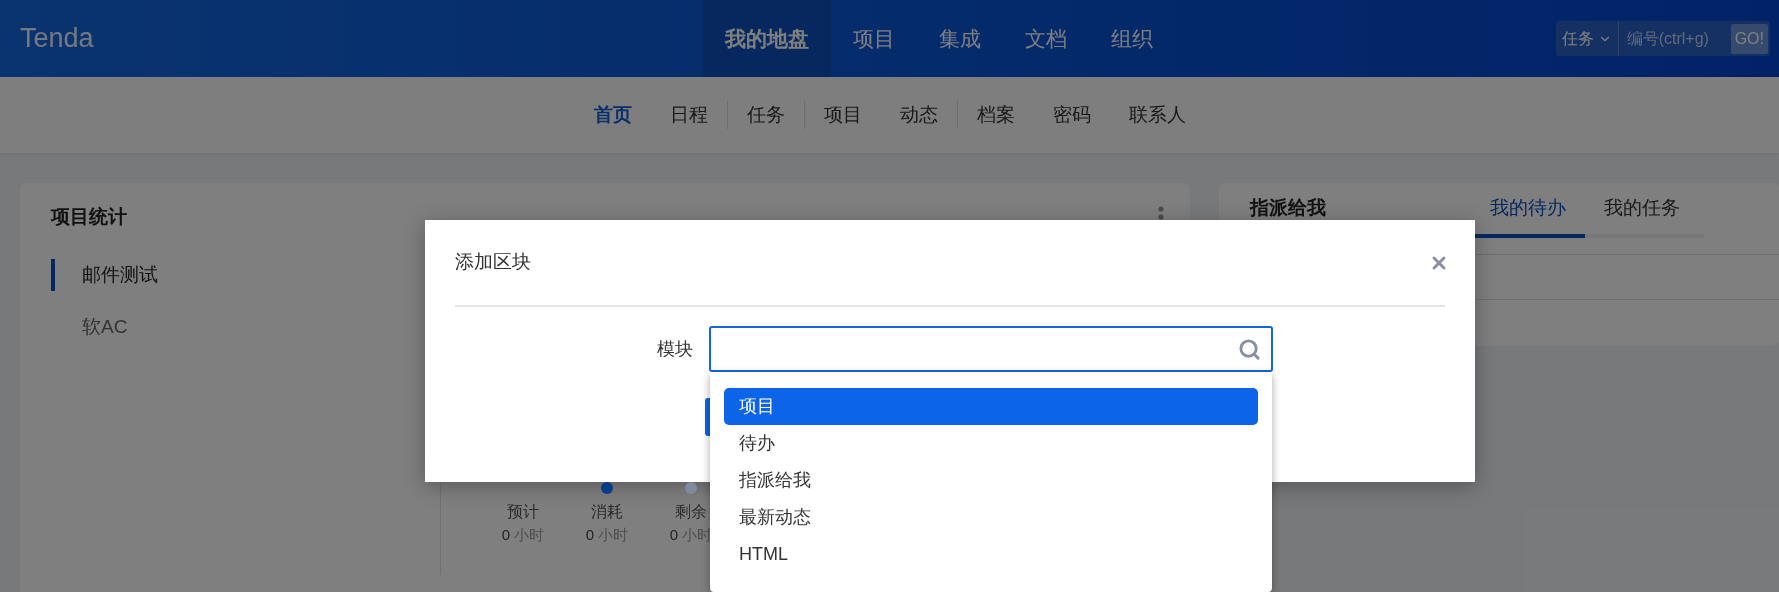 This screenshot has width=1779, height=592. I want to click on dropdown-option: 最新动态, so click(991, 517).